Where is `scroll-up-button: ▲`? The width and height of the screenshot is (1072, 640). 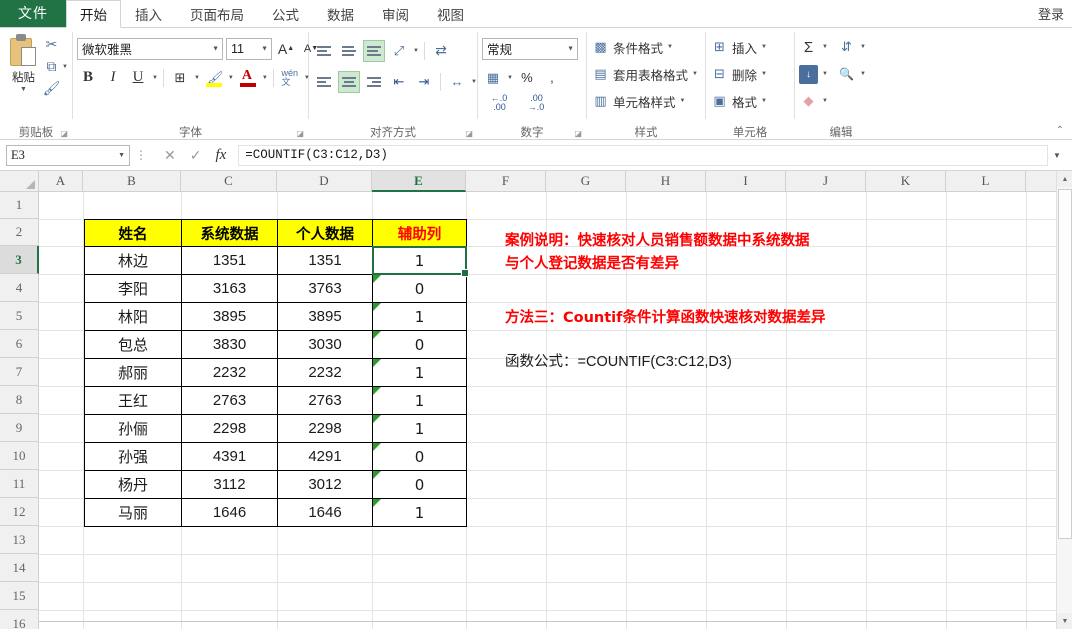
scroll-up-button: ▲ is located at coordinates (1064, 179).